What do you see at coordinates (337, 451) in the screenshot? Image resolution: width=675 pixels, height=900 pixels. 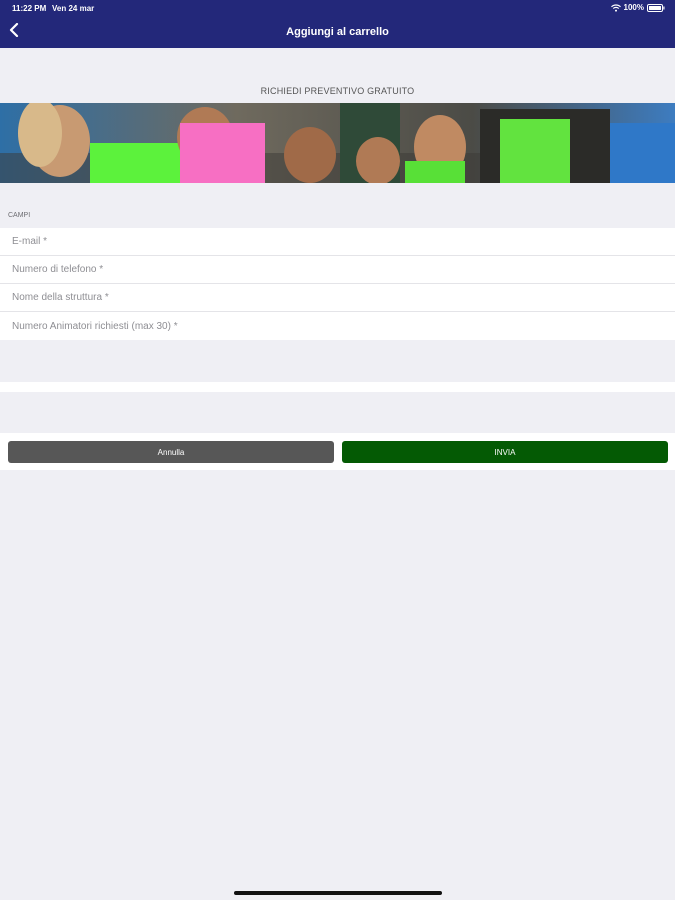 I see `action-buttons: Annulla INVIA` at bounding box center [337, 451].